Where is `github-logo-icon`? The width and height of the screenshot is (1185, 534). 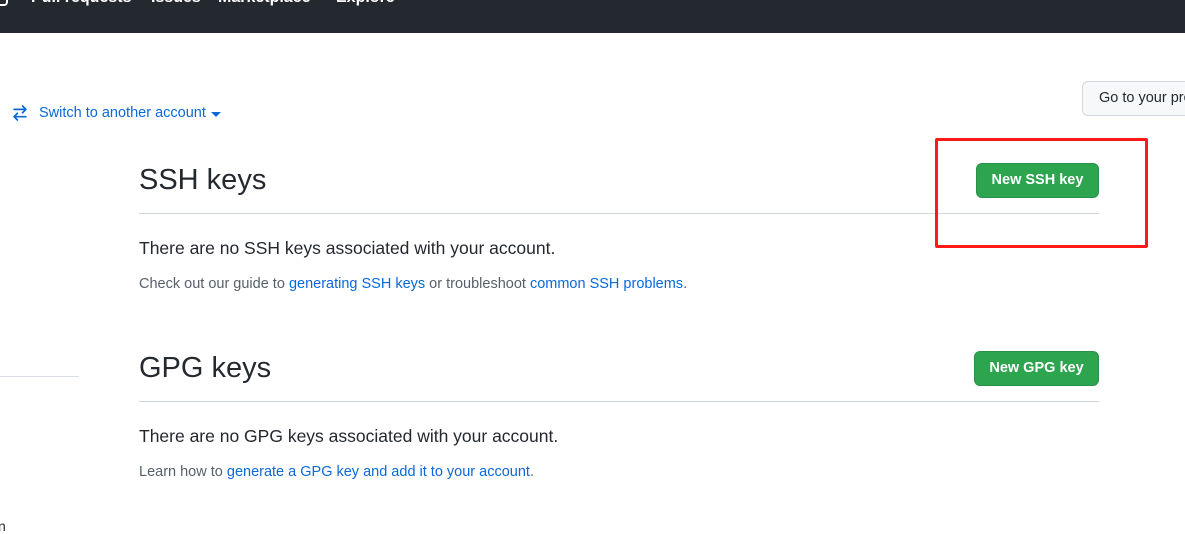
github-logo-icon is located at coordinates (4, 3).